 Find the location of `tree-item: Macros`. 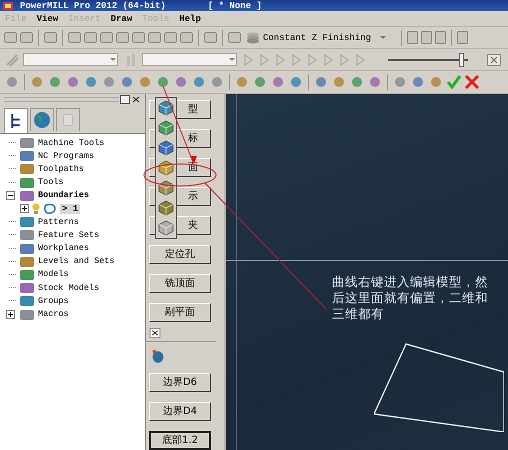

tree-item: Macros is located at coordinates (53, 314).